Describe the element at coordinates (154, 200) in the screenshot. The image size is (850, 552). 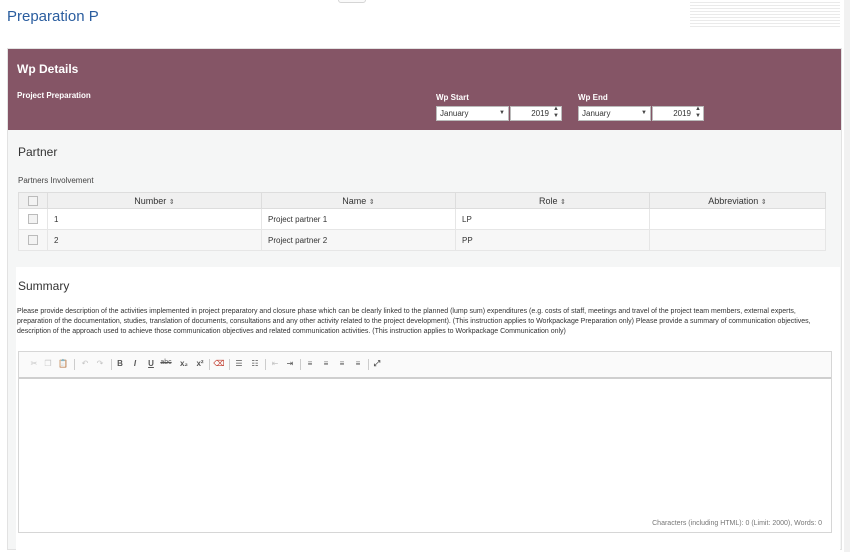
I see `column-header-number: Number ⇕` at that location.